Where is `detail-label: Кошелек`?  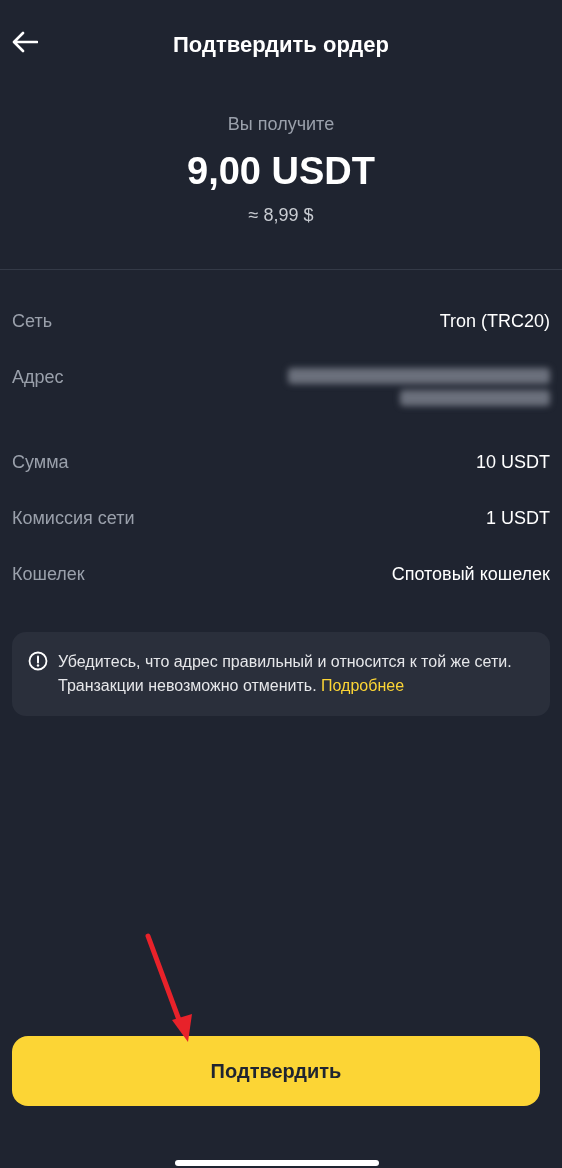 detail-label: Кошелек is located at coordinates (48, 574).